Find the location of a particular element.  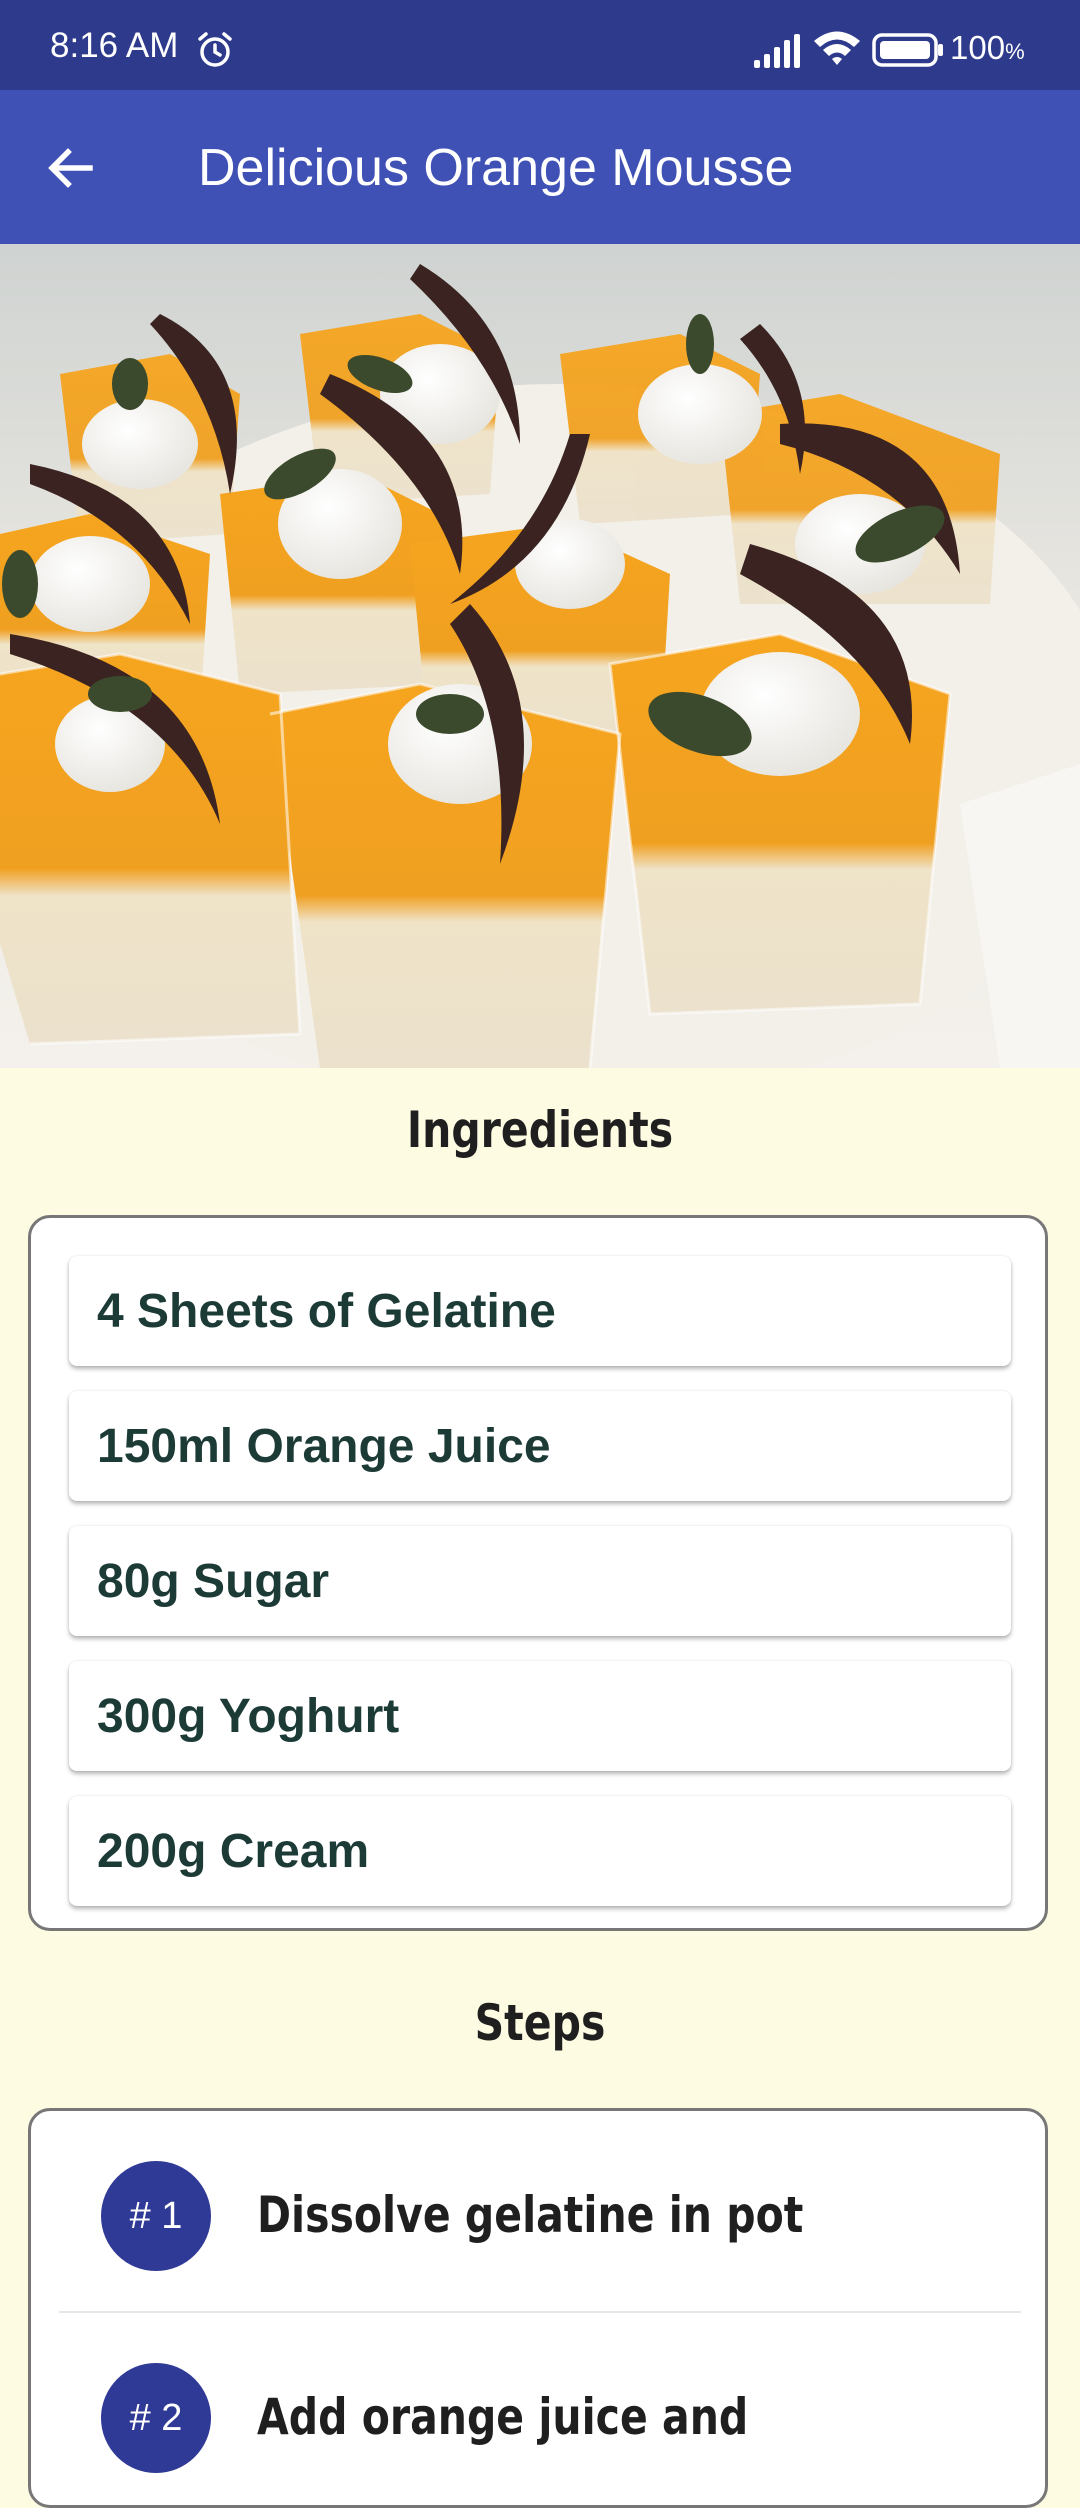

arrow-left-icon is located at coordinates (70, 168).